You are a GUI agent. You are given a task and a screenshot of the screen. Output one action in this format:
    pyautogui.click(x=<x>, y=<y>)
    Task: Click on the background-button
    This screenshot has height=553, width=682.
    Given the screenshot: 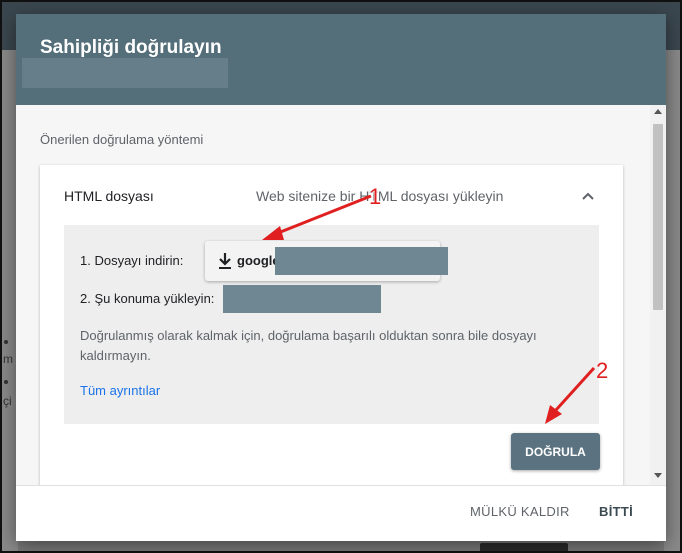 What is the action you would take?
    pyautogui.click(x=524, y=547)
    